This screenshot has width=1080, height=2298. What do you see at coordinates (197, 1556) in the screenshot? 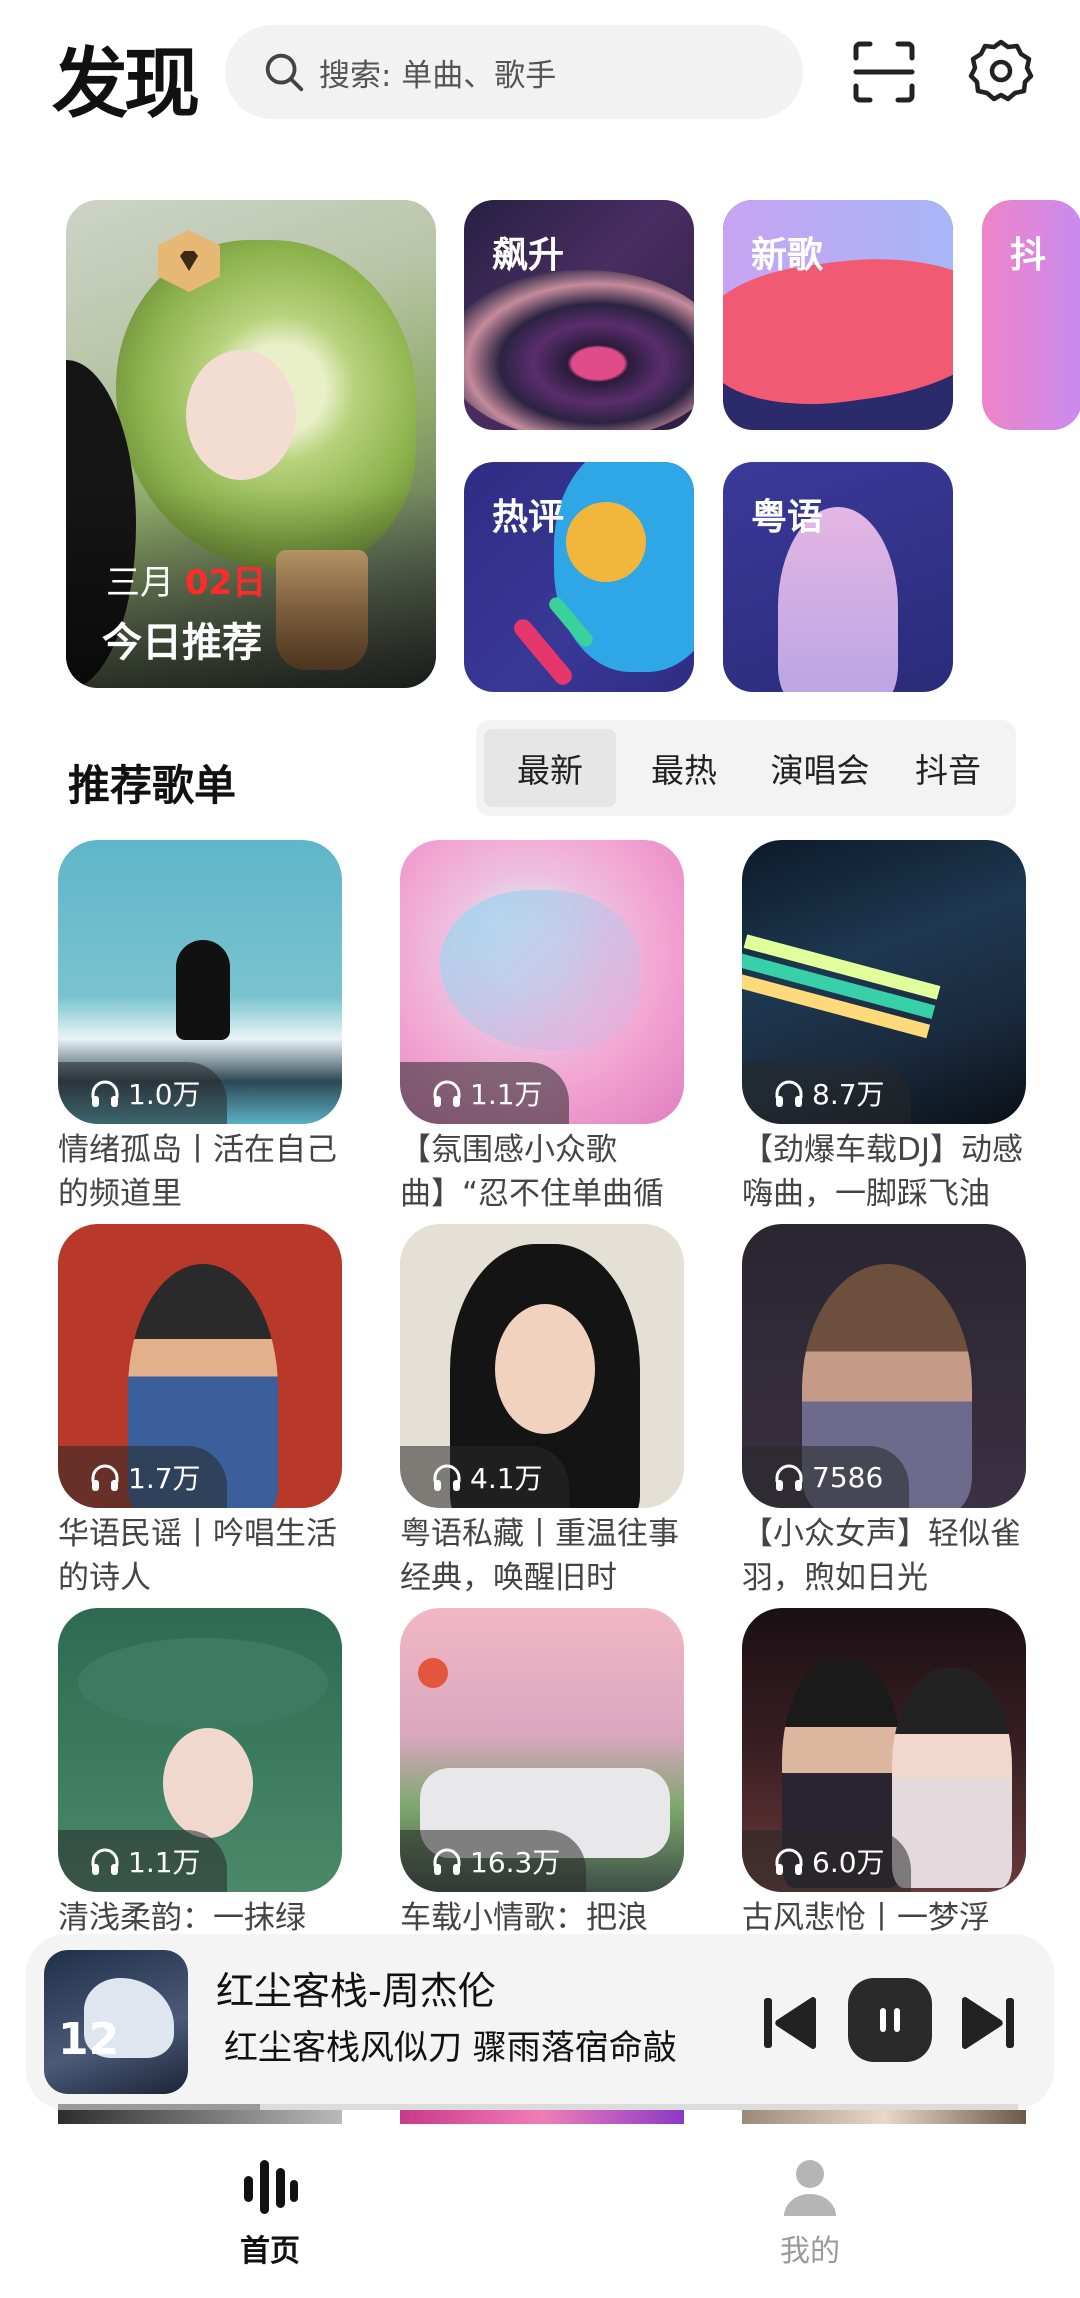
I see `playlist-name: 华语民谣丨吟唱生活的诗人` at bounding box center [197, 1556].